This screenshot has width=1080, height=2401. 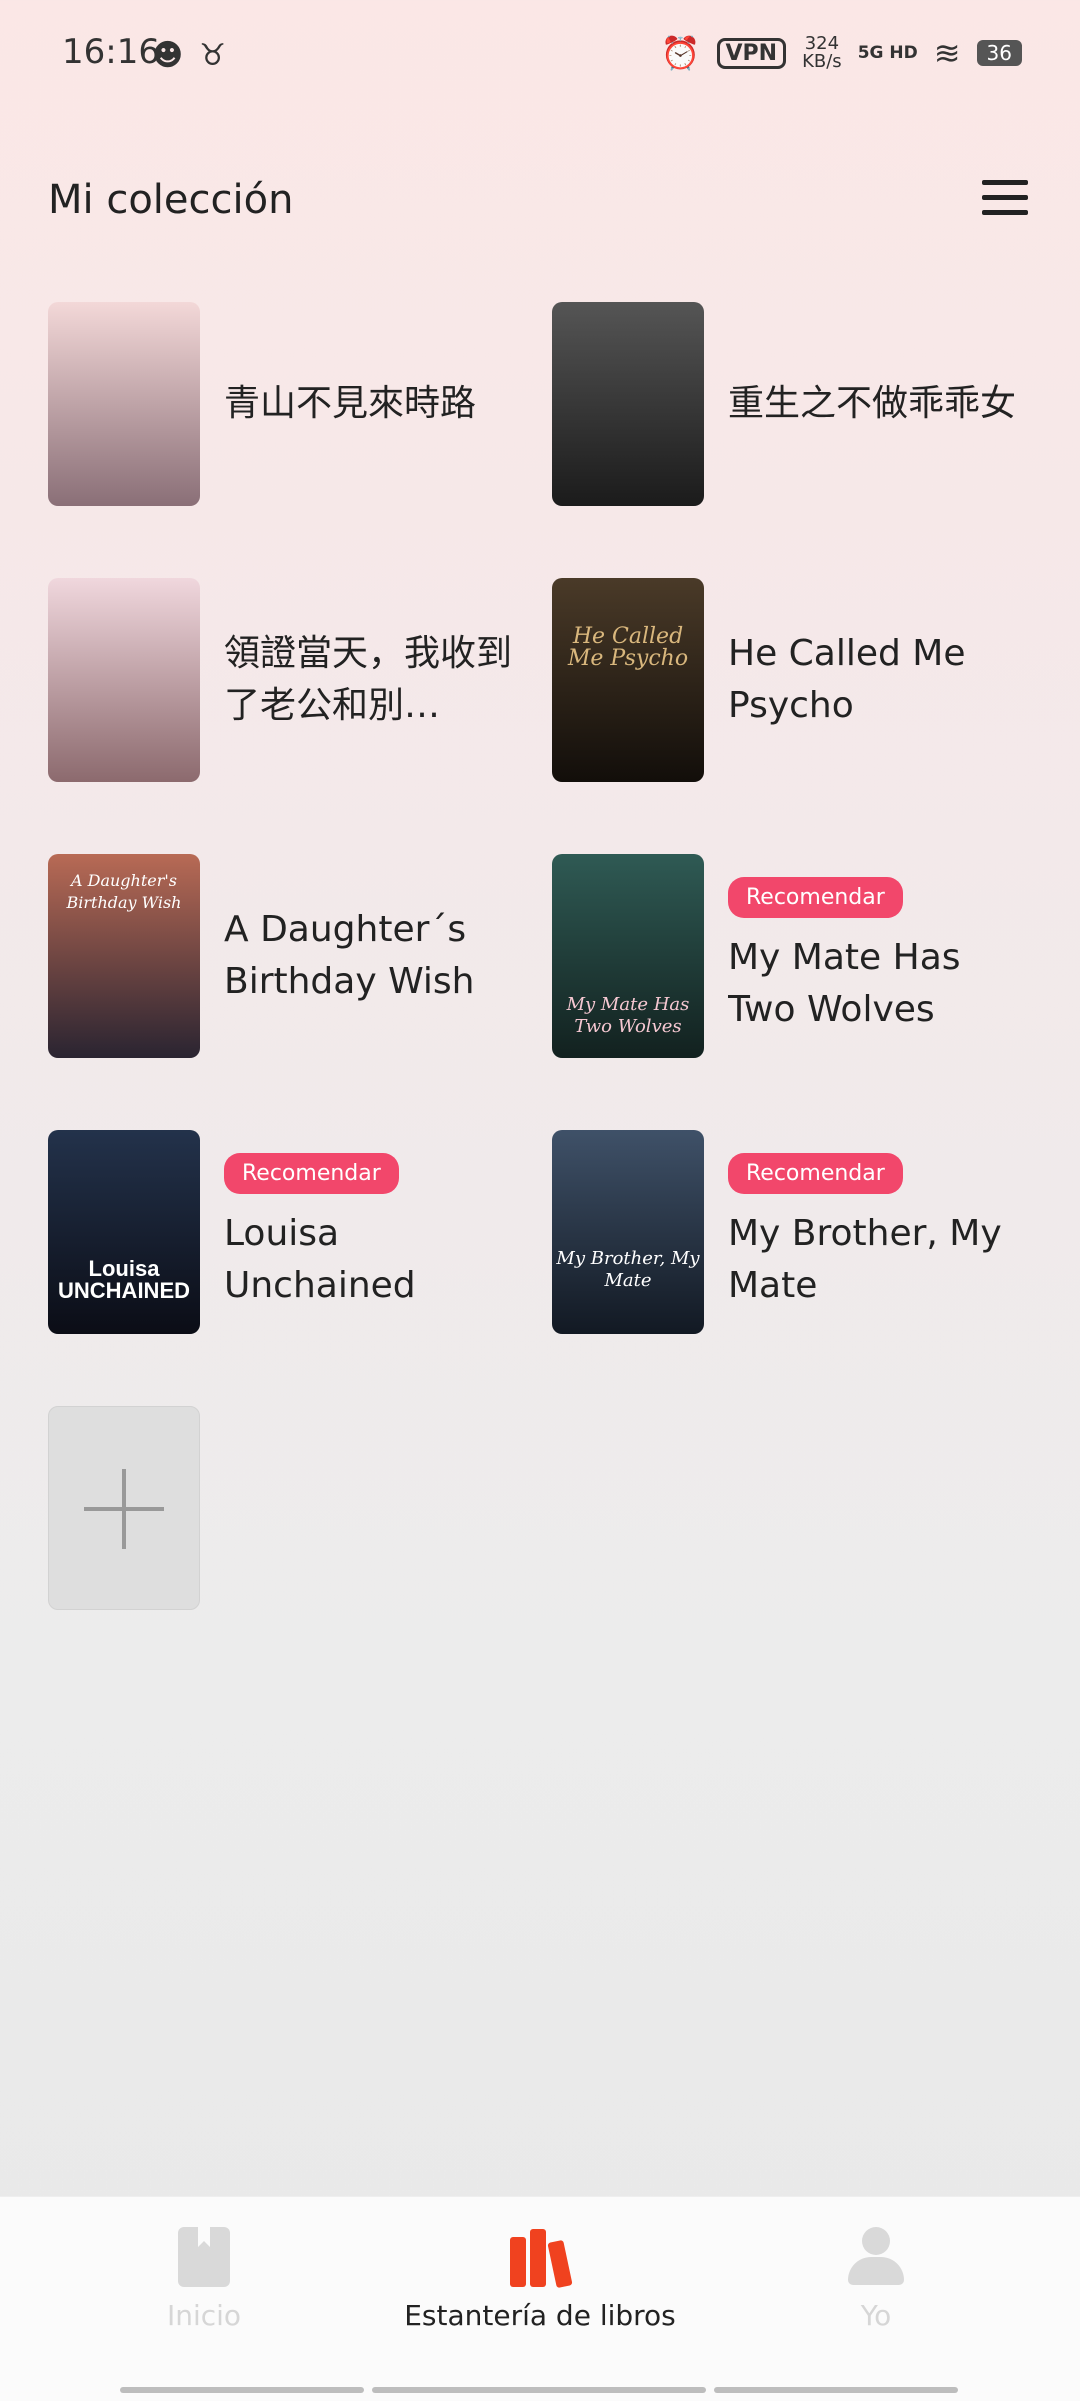 I want to click on status-time: 16:16, so click(x=111, y=52).